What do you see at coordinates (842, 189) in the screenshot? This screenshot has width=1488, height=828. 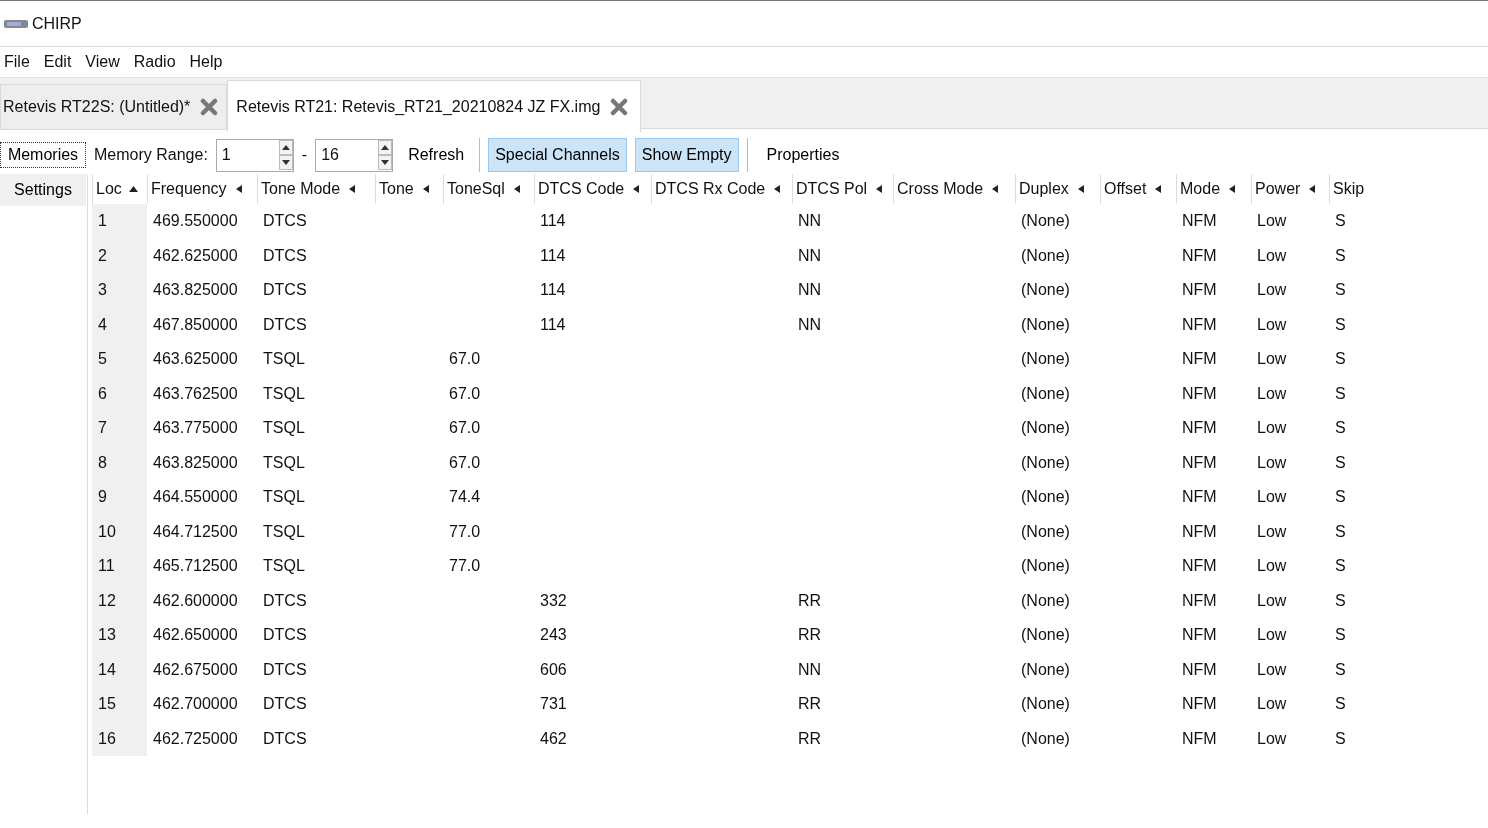 I see `column-header: DTCS Pol` at bounding box center [842, 189].